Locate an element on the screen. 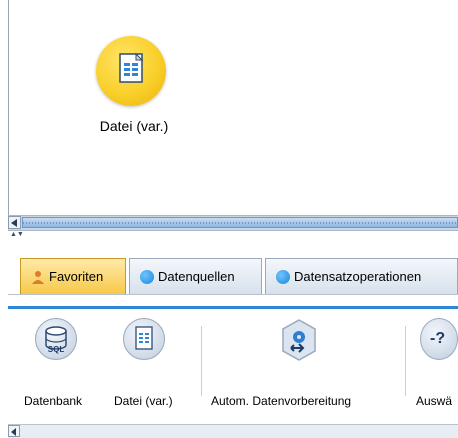  tab-favoriten: Favoriten is located at coordinates (73, 276).